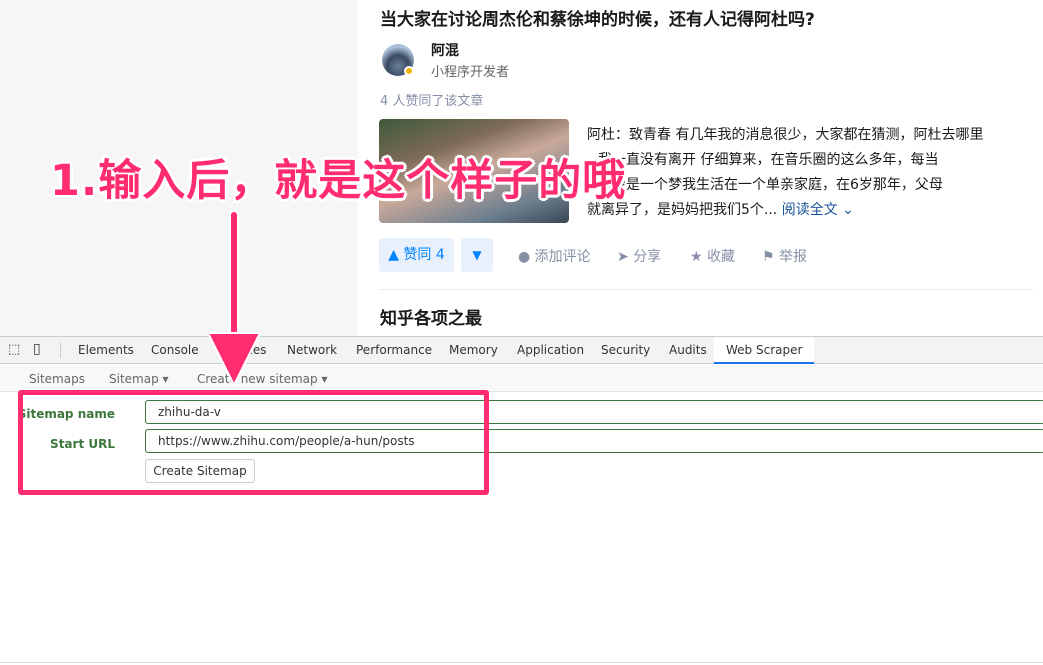 The width and height of the screenshot is (1043, 665). Describe the element at coordinates (431, 316) in the screenshot. I see `next-article-title: 知乎各项之最` at that location.